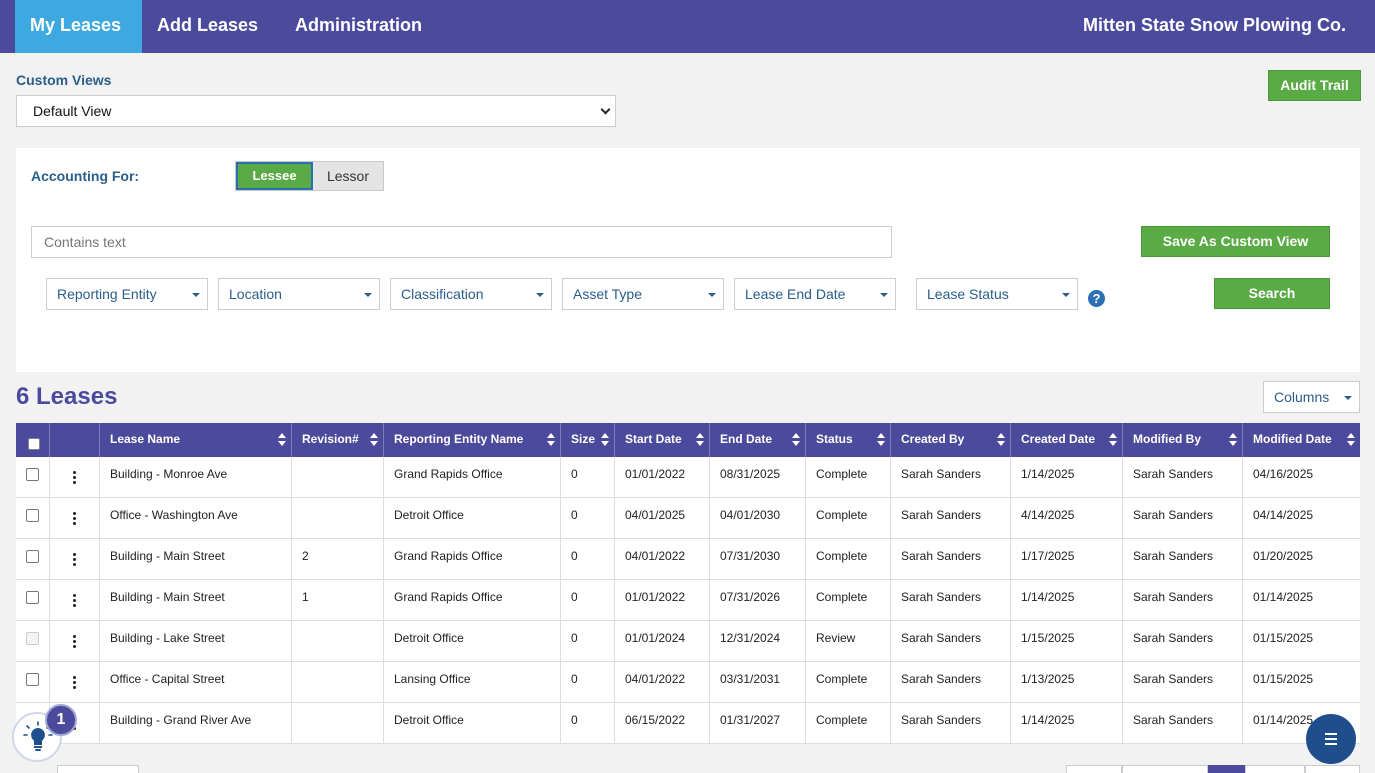 This screenshot has height=773, width=1375. I want to click on col-modified-date: Modified Date, so click(1301, 440).